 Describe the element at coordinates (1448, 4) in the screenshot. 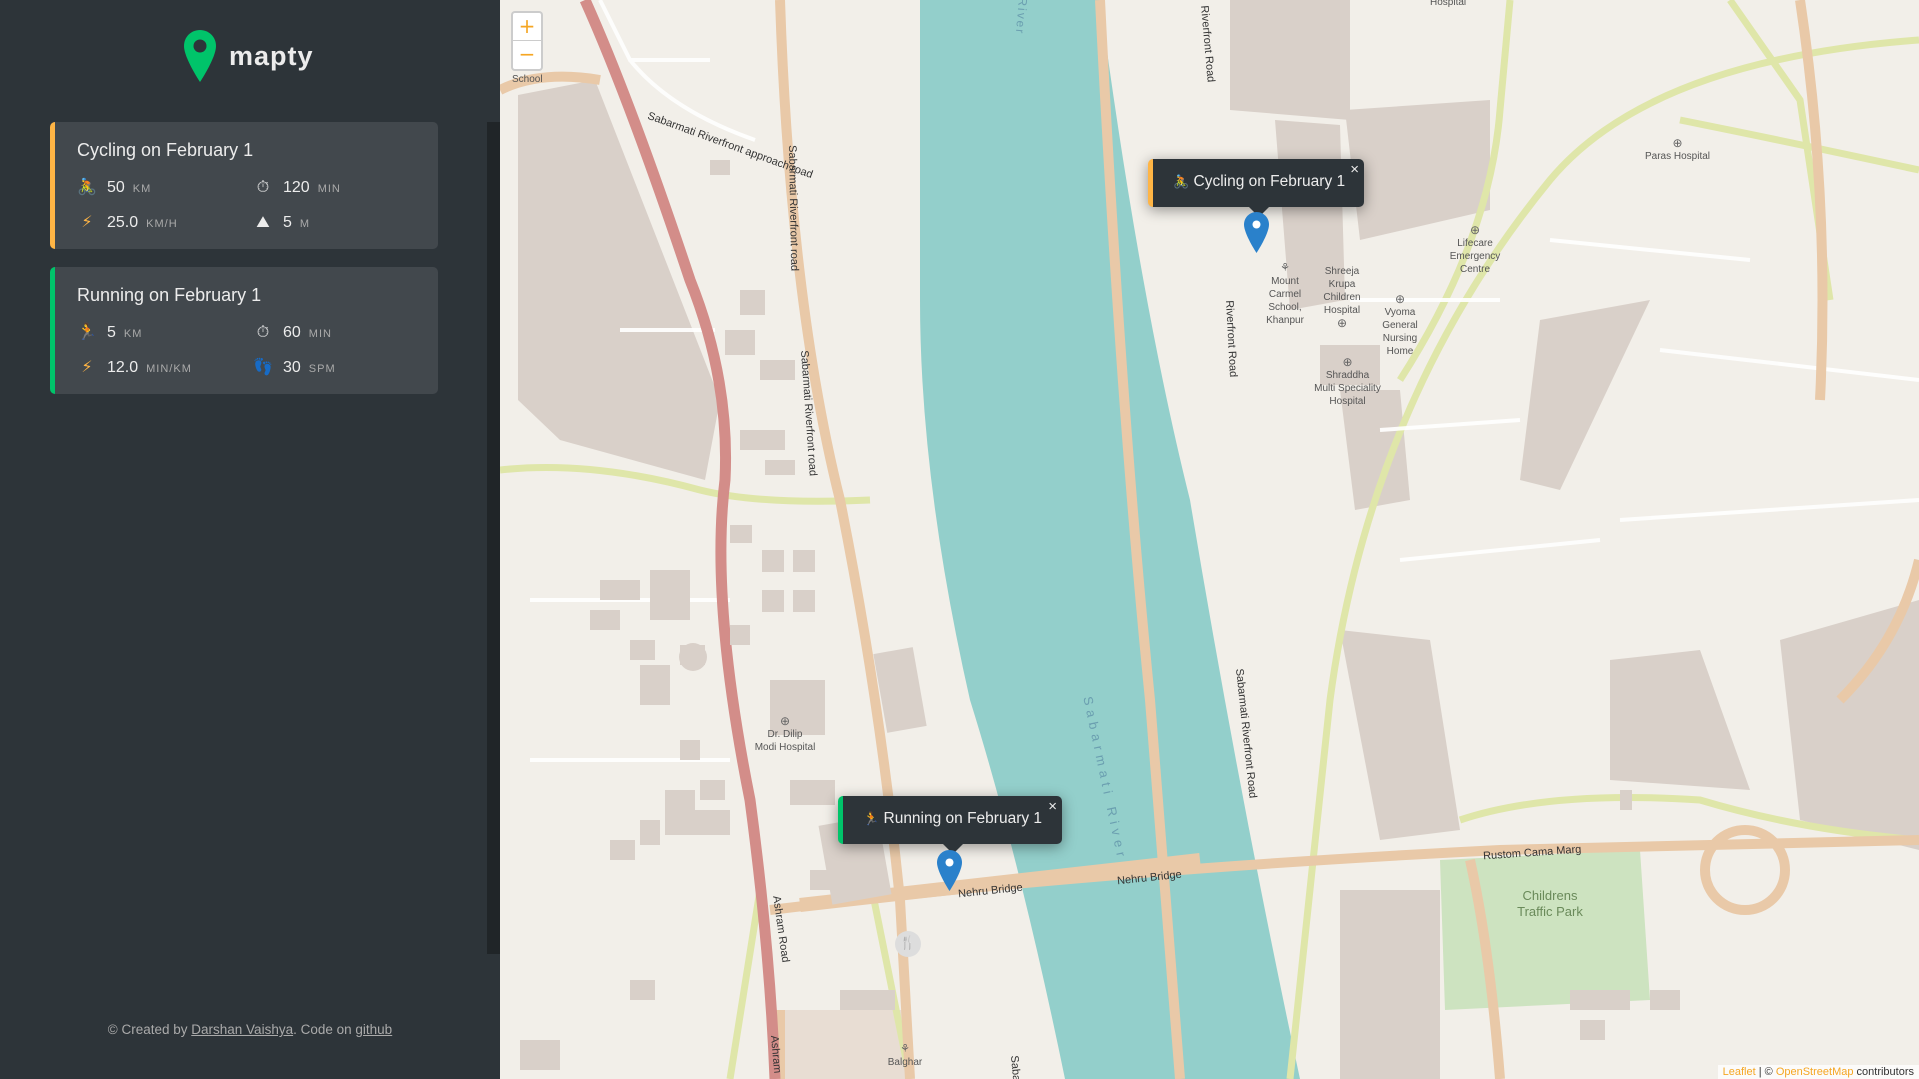

I see `map-label-hospital-top: Hospital` at that location.